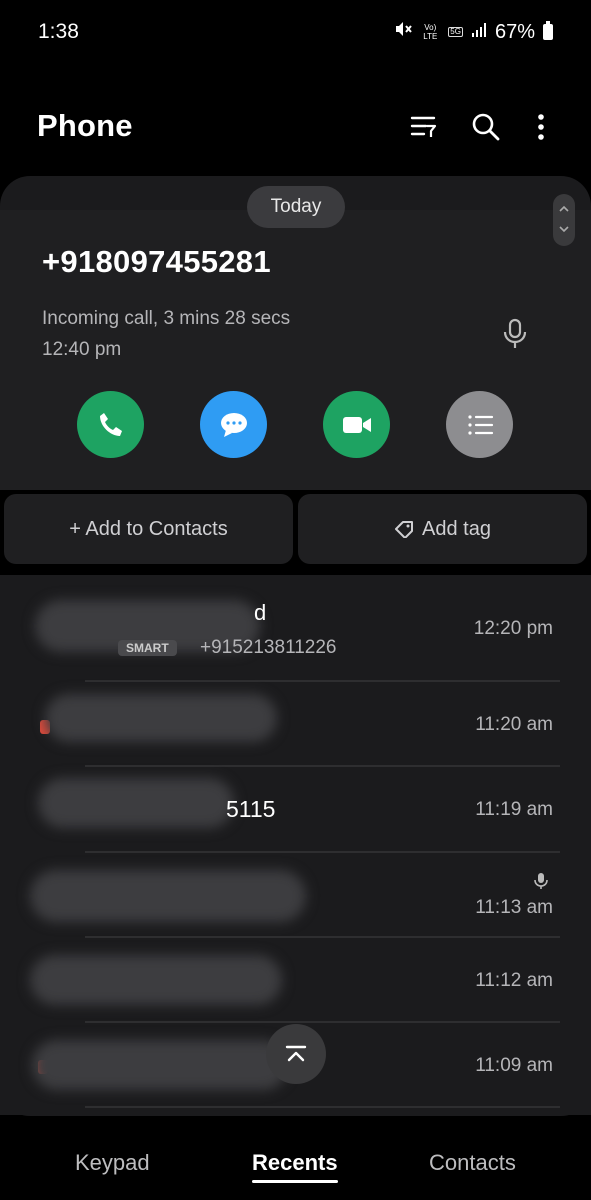 The image size is (591, 1200). I want to click on call-row-time: 11:20 am, so click(514, 724).